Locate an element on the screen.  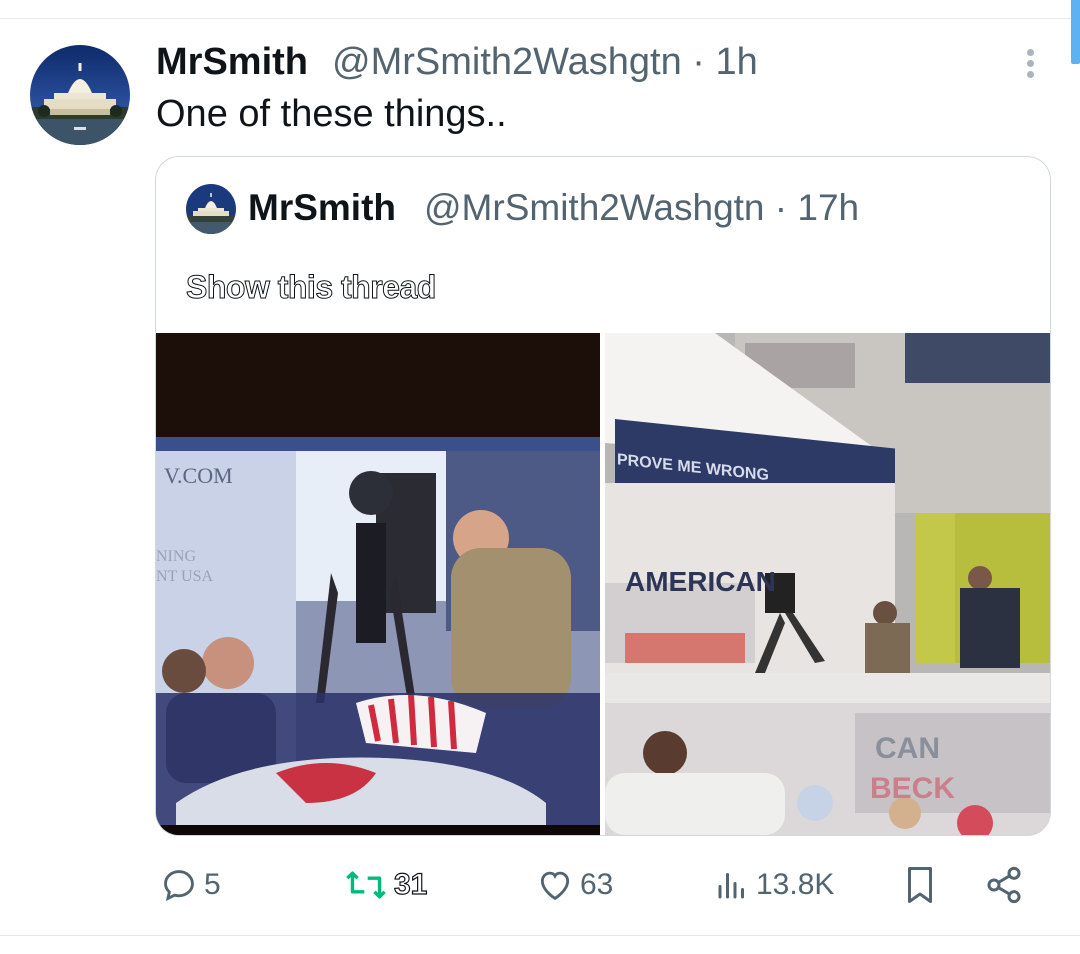
action-bar: 5 31 63 13.8K is located at coordinates (540, 885).